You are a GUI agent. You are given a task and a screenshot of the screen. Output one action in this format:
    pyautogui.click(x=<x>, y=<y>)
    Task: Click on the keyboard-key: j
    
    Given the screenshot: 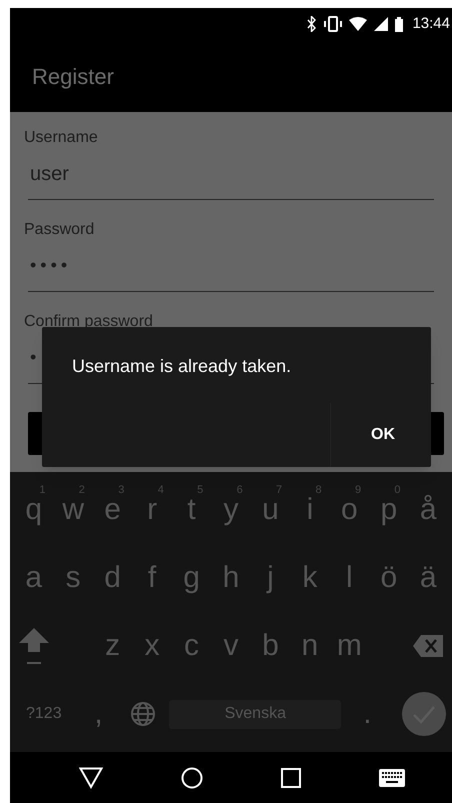 What is the action you would take?
    pyautogui.click(x=270, y=578)
    